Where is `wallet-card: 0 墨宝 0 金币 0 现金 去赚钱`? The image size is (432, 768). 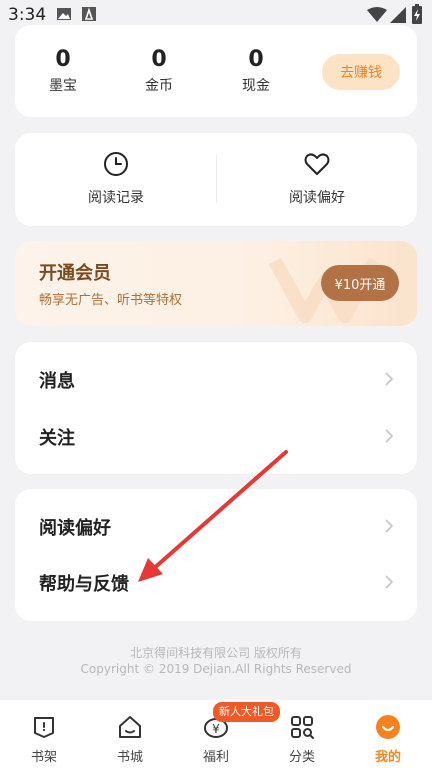
wallet-card: 0 墨宝 0 金币 0 现金 去赚钱 is located at coordinates (216, 71).